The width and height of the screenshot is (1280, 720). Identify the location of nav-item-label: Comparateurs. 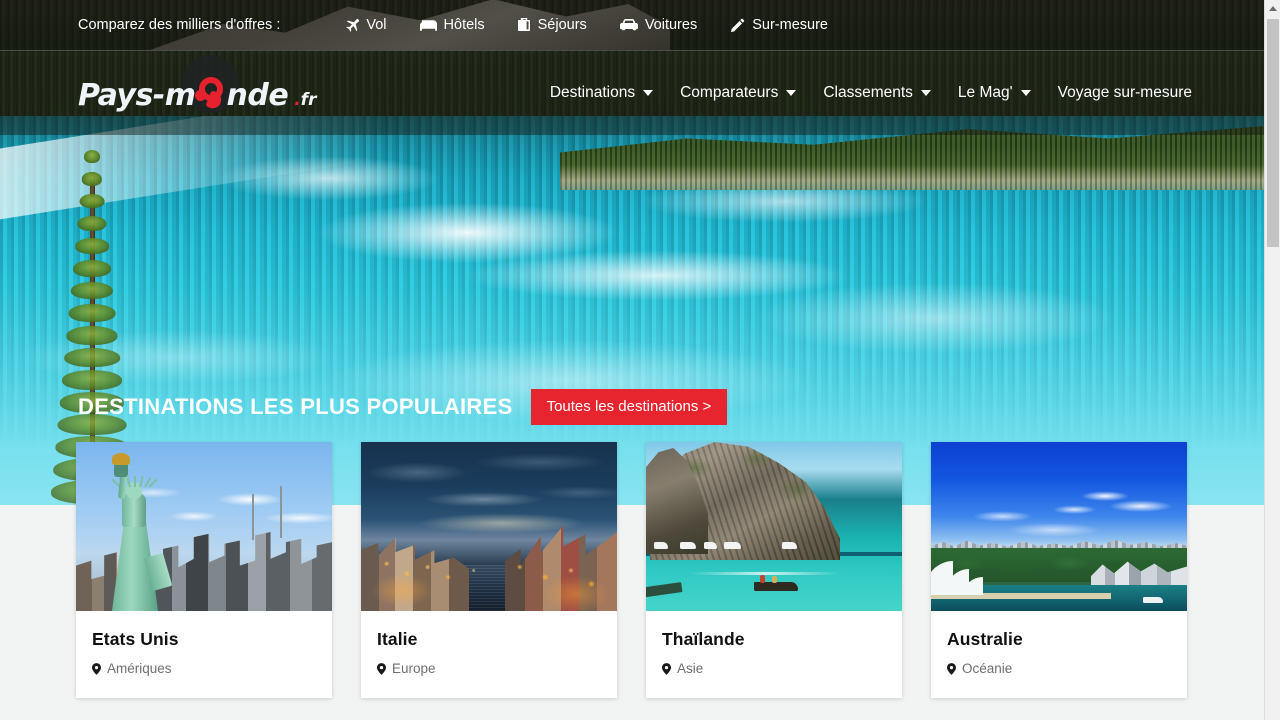
(729, 92).